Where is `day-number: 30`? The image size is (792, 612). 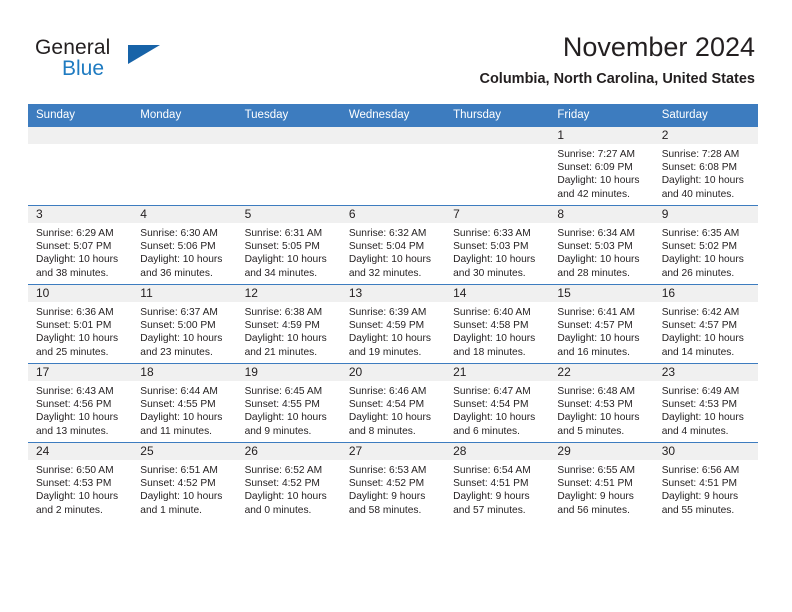
day-number: 30 is located at coordinates (705, 451).